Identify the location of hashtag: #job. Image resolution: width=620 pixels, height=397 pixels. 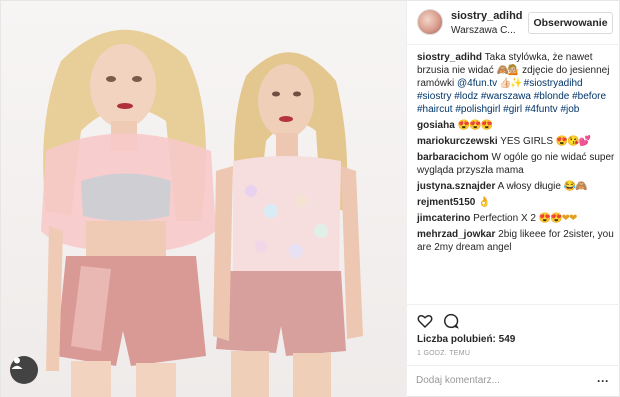
(569, 109).